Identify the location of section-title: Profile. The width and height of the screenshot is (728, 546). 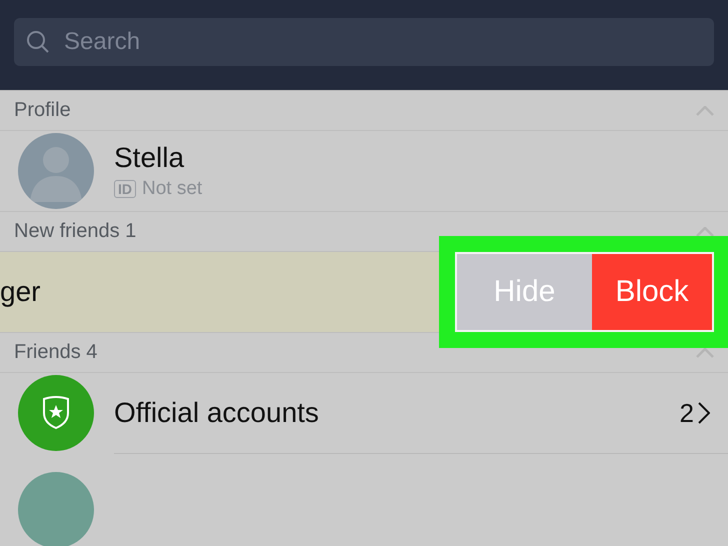
(42, 110).